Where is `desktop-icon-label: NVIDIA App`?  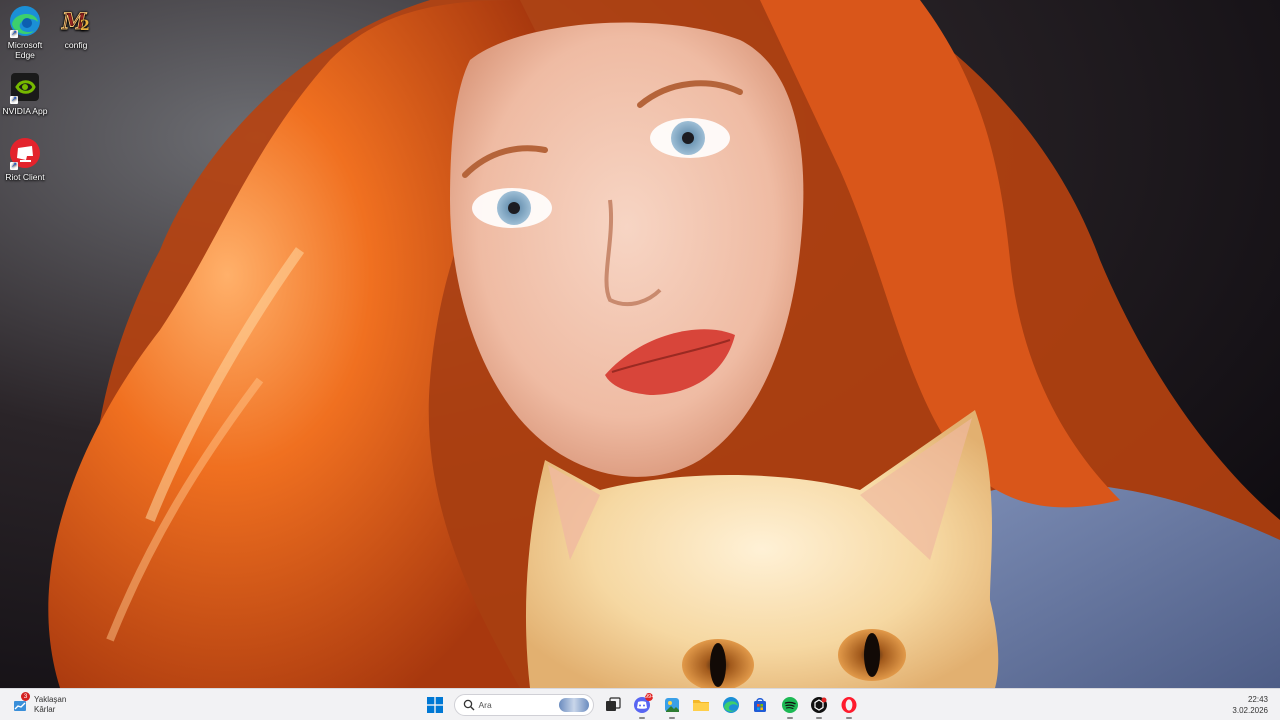 desktop-icon-label: NVIDIA App is located at coordinates (25, 111).